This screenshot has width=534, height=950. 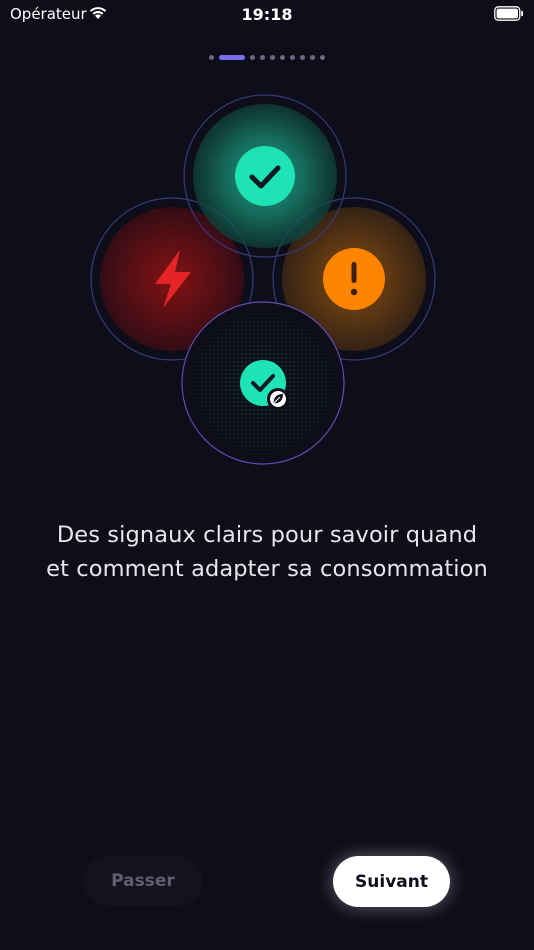 I want to click on onboarding-line-1: Des signaux clairs pour savoir quand, so click(x=267, y=535).